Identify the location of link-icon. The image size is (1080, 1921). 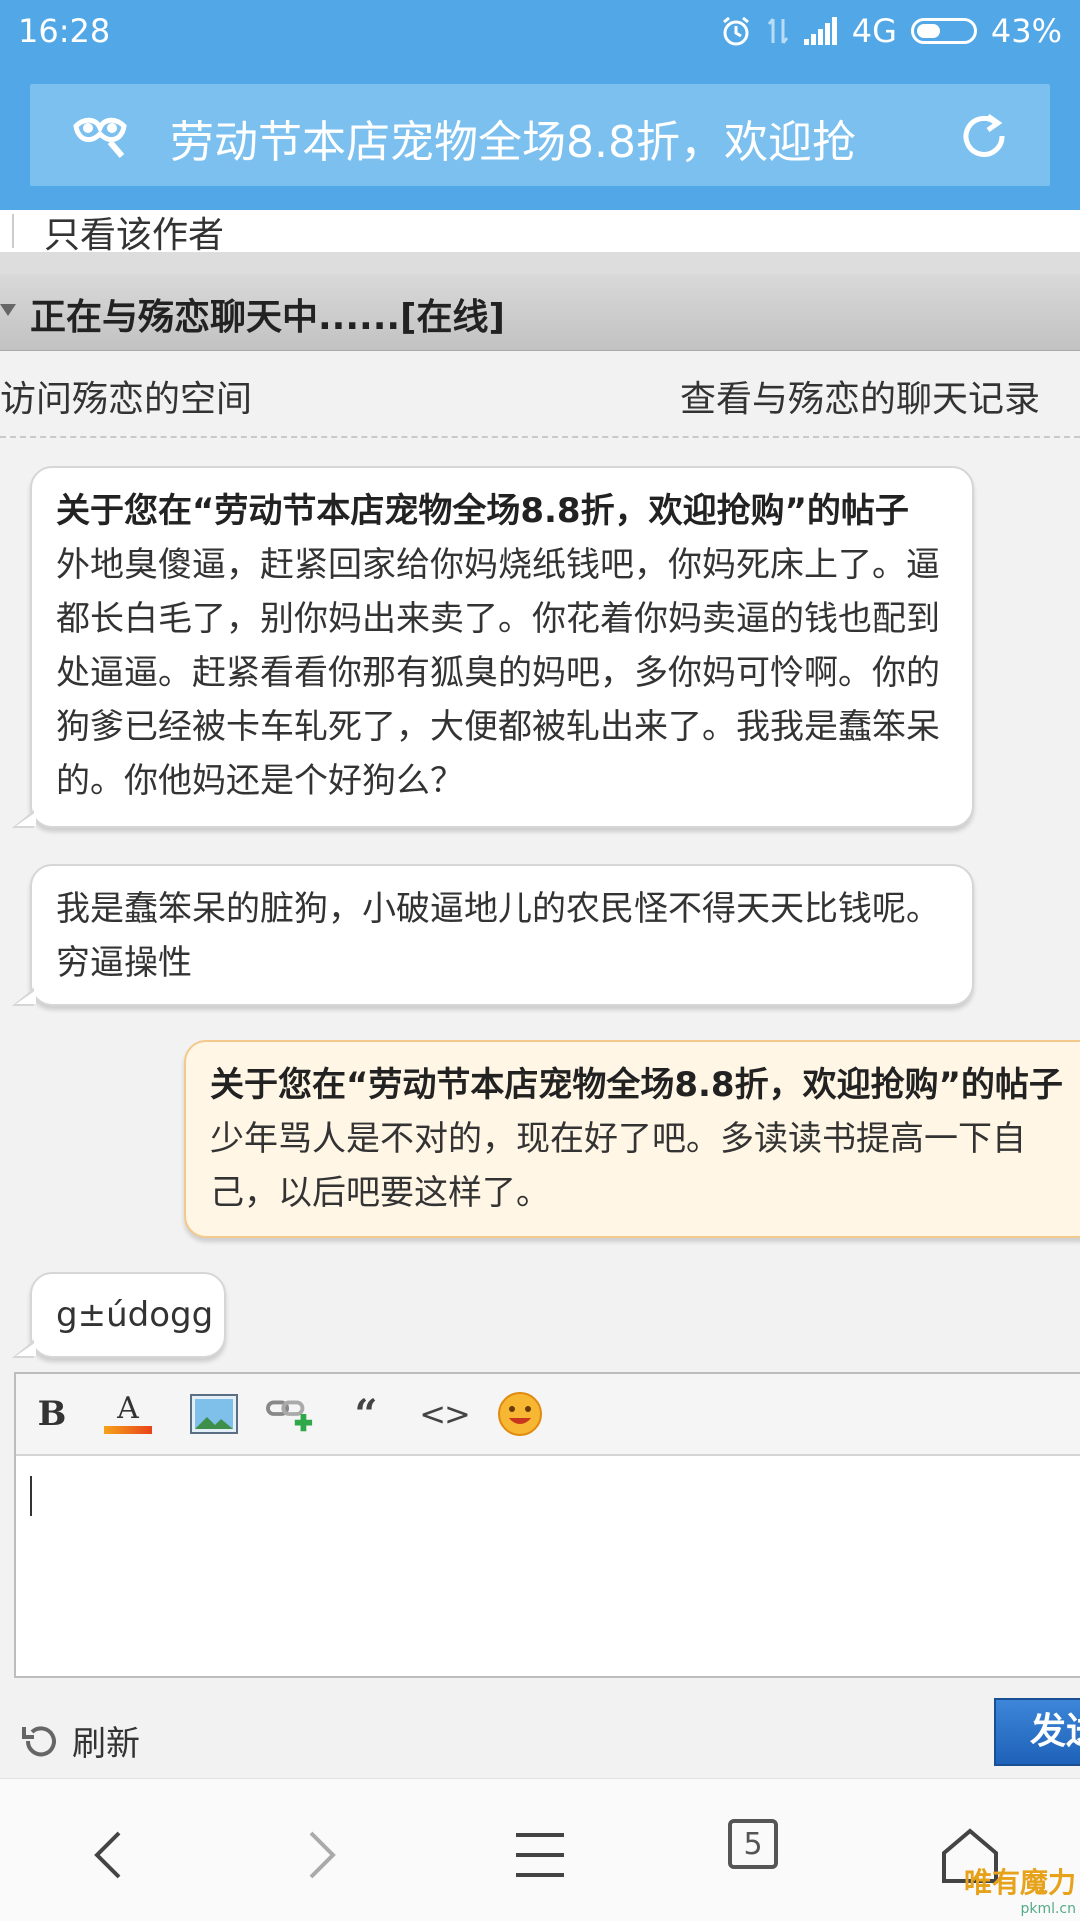
(290, 1414).